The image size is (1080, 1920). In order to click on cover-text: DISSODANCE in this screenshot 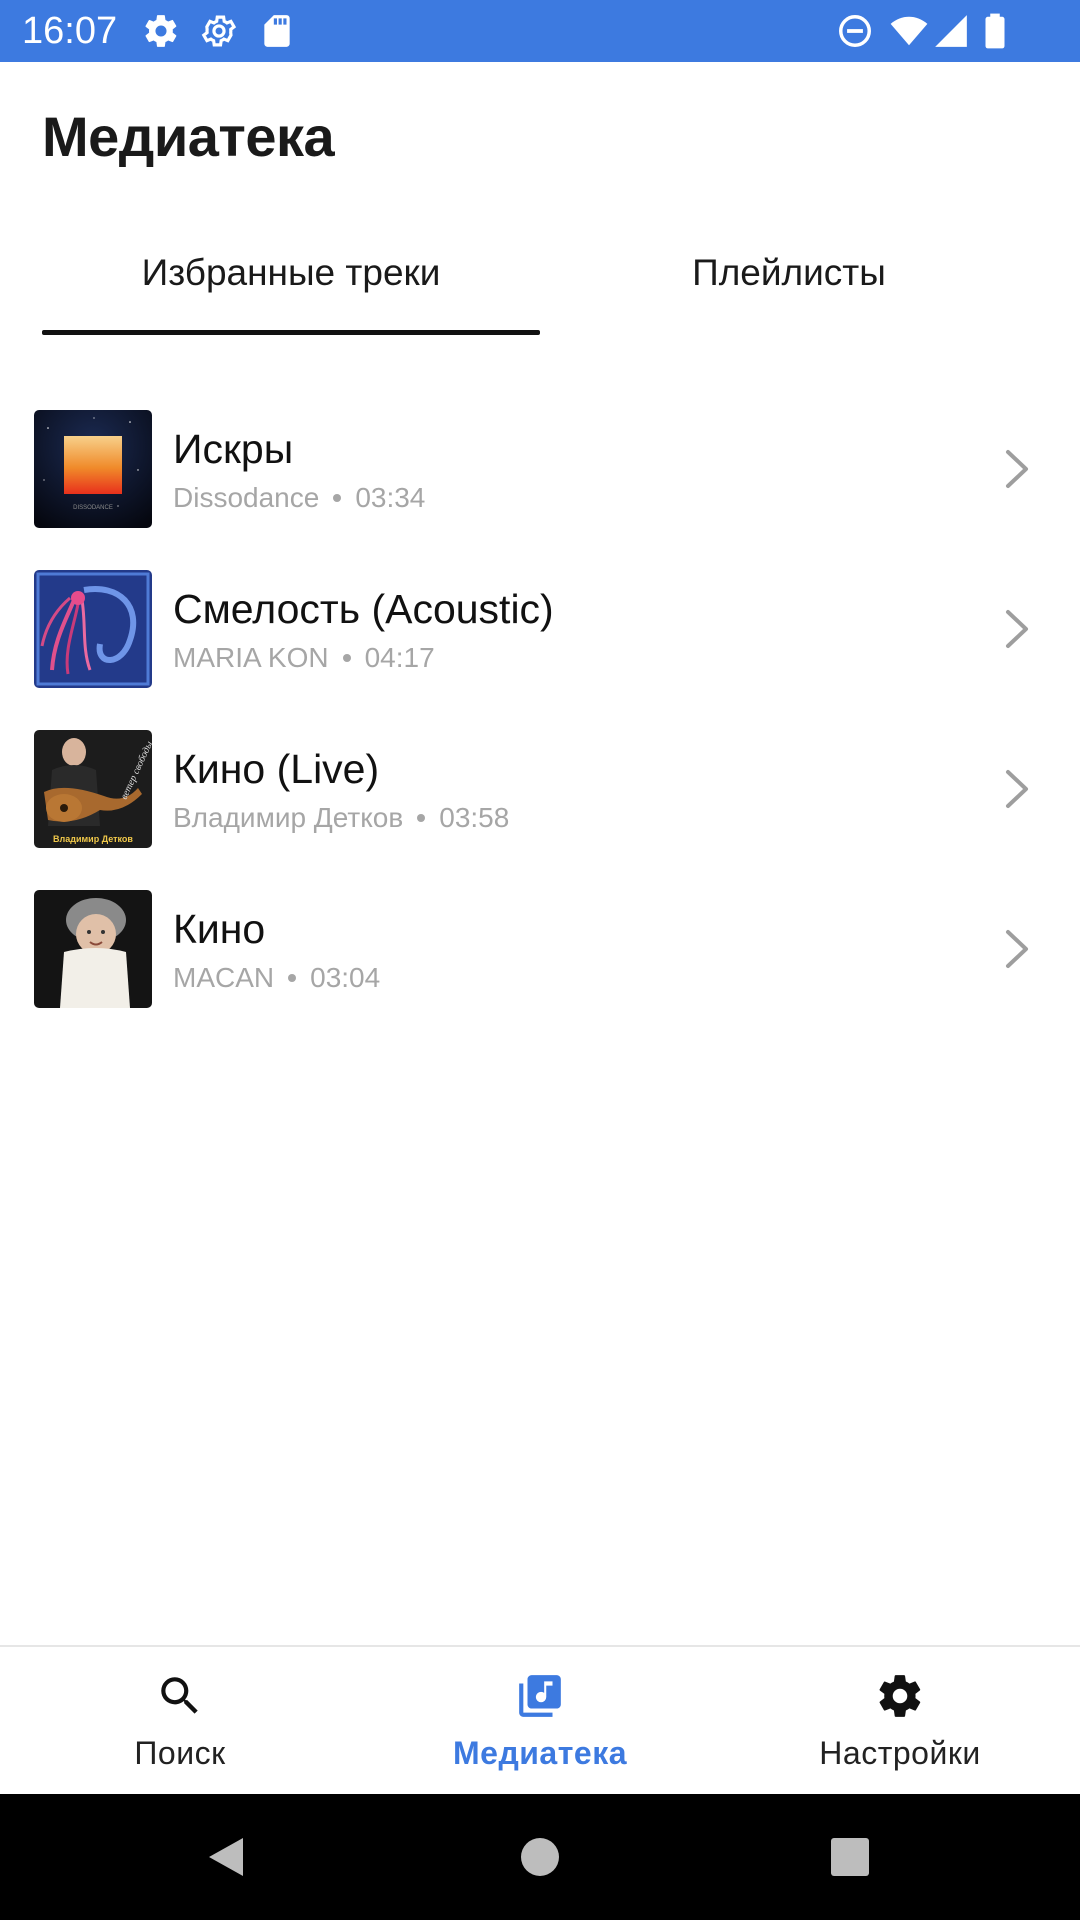, I will do `click(93, 508)`.